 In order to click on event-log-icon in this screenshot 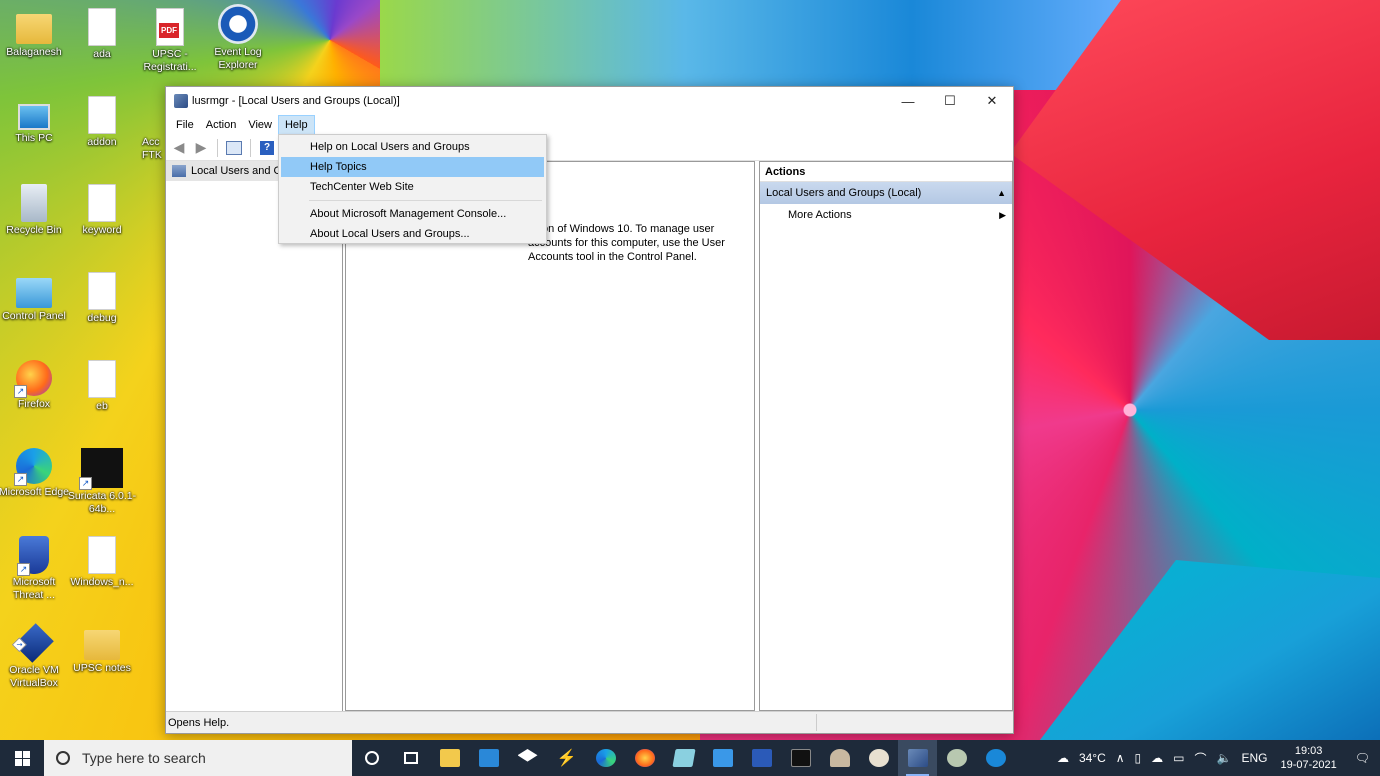, I will do `click(238, 24)`.